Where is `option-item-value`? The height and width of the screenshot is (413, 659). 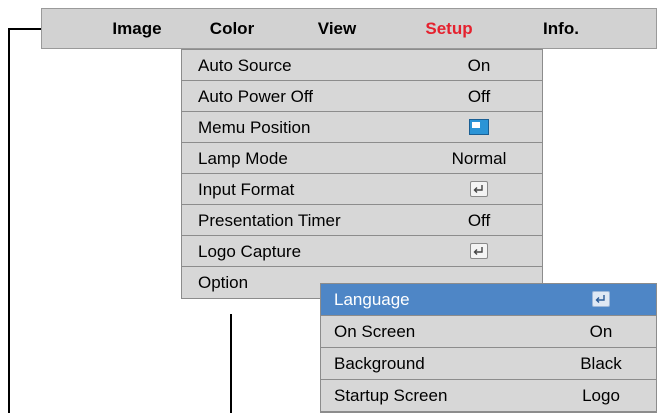
option-item-value is located at coordinates (601, 300).